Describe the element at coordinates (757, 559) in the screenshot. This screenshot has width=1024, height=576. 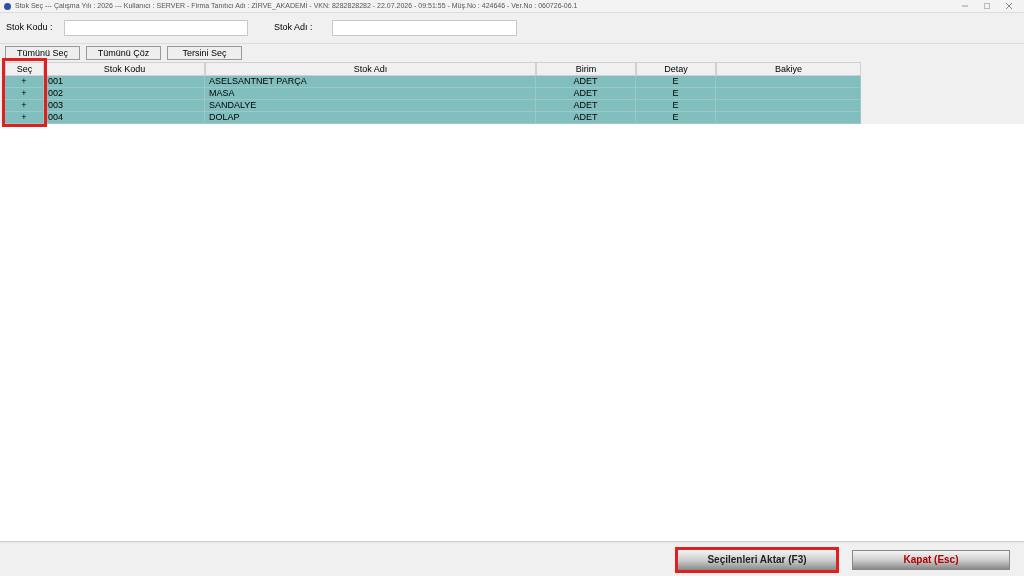
I see `transfer-button: Seçilenleri Aktar (F3)` at that location.